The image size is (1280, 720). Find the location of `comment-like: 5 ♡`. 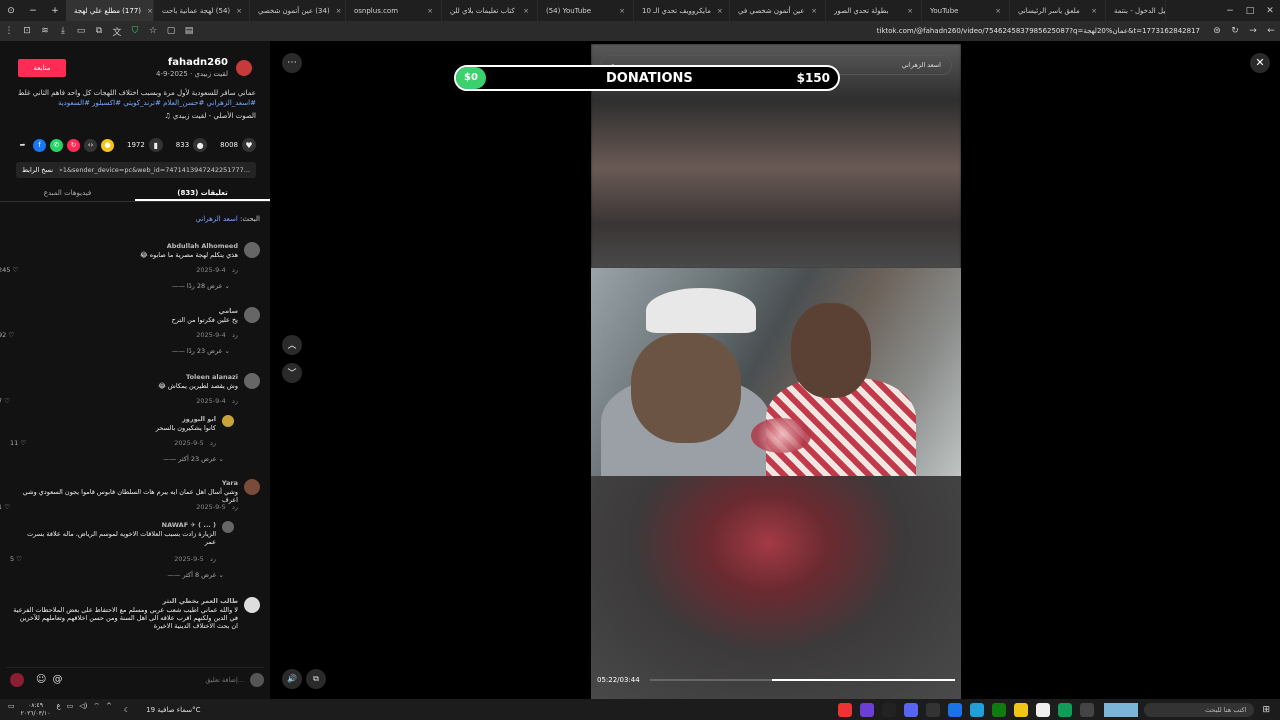

comment-like: 5 ♡ is located at coordinates (16, 559).